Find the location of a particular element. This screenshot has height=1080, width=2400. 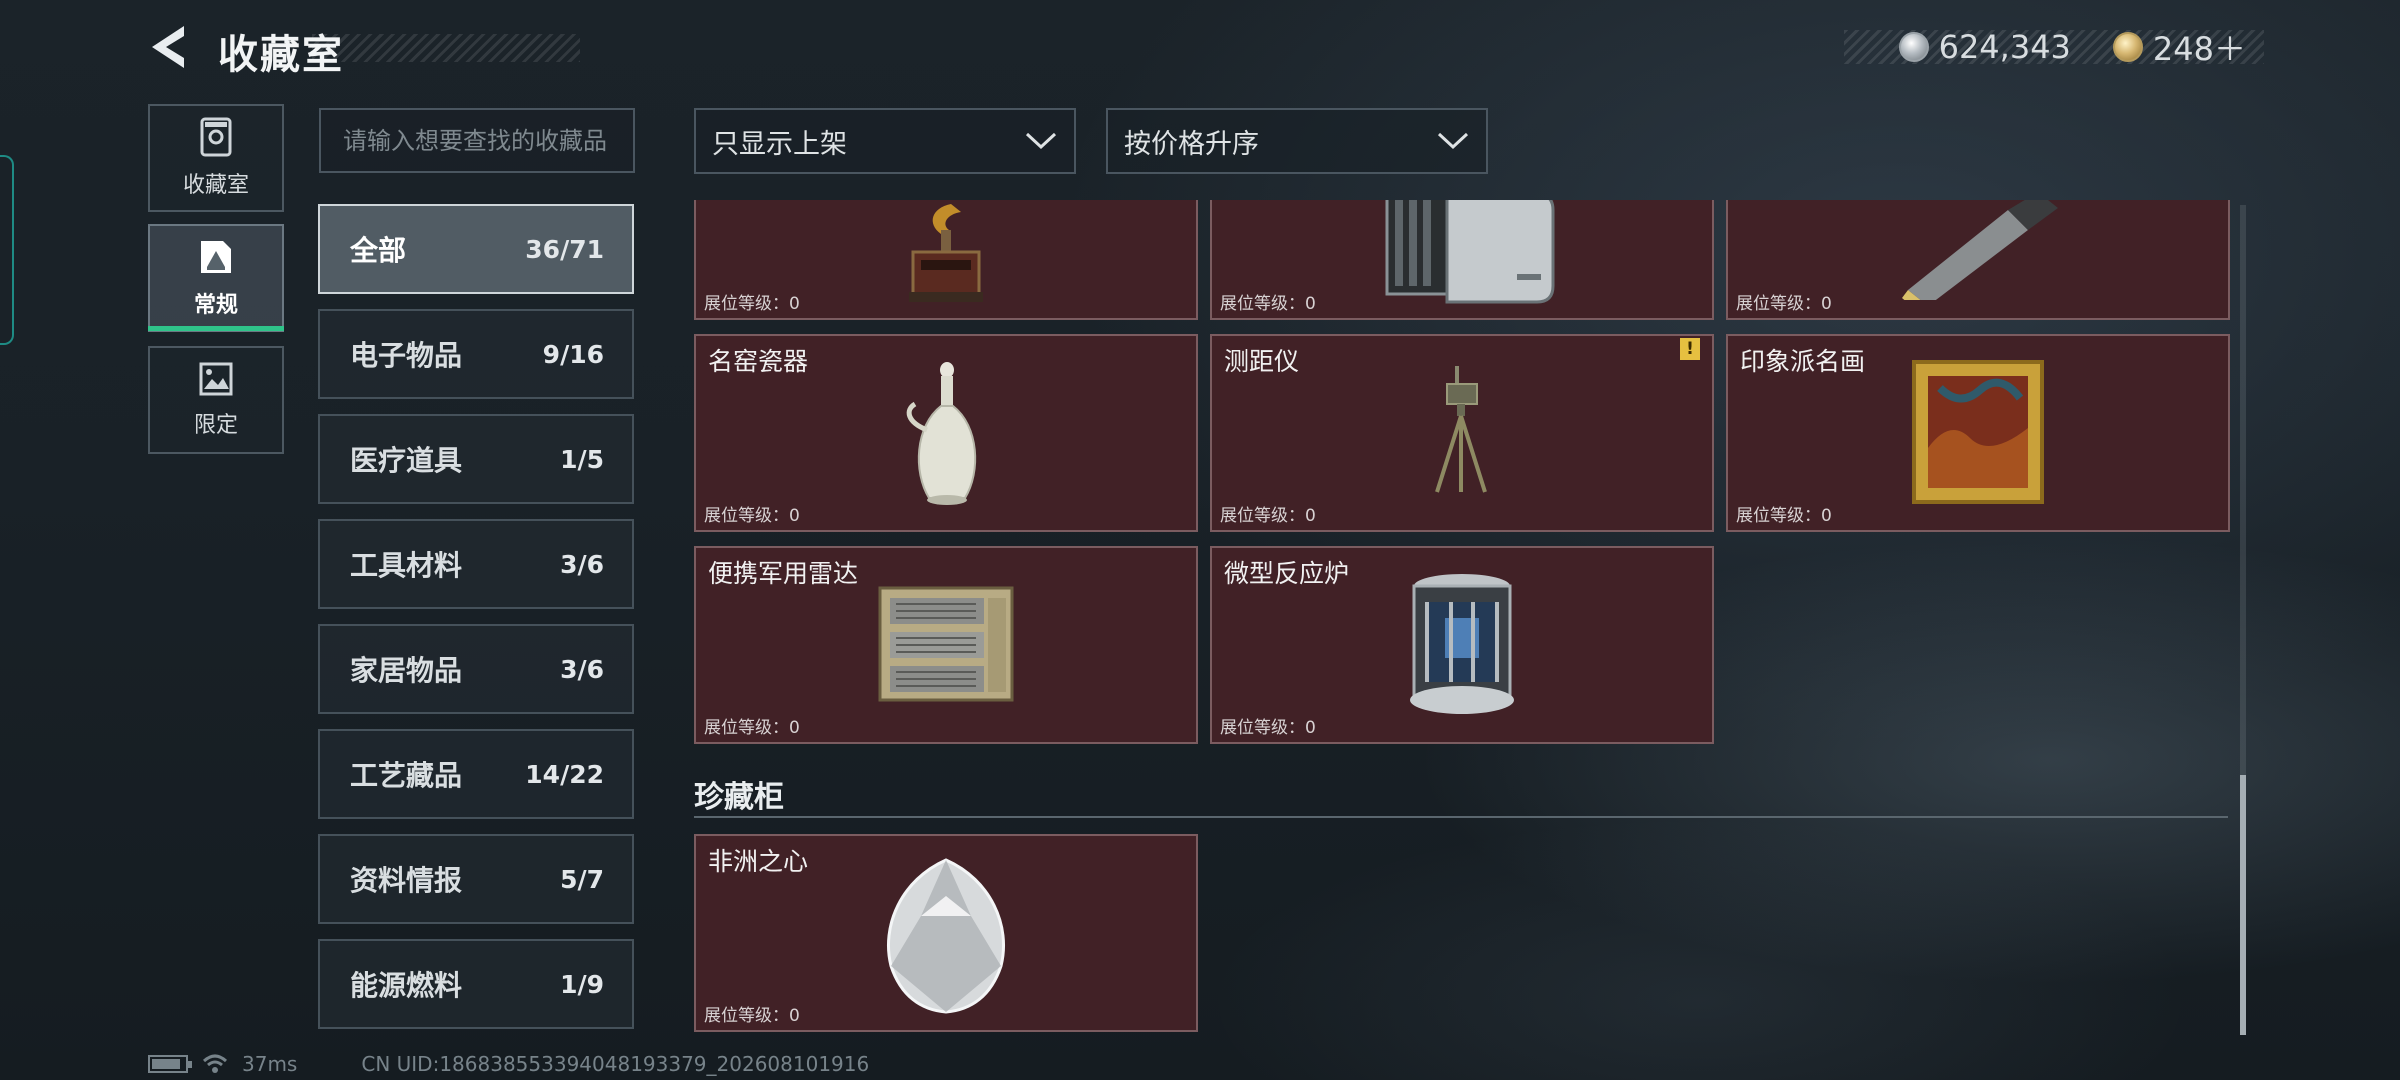

title-decoration is located at coordinates (446, 48).